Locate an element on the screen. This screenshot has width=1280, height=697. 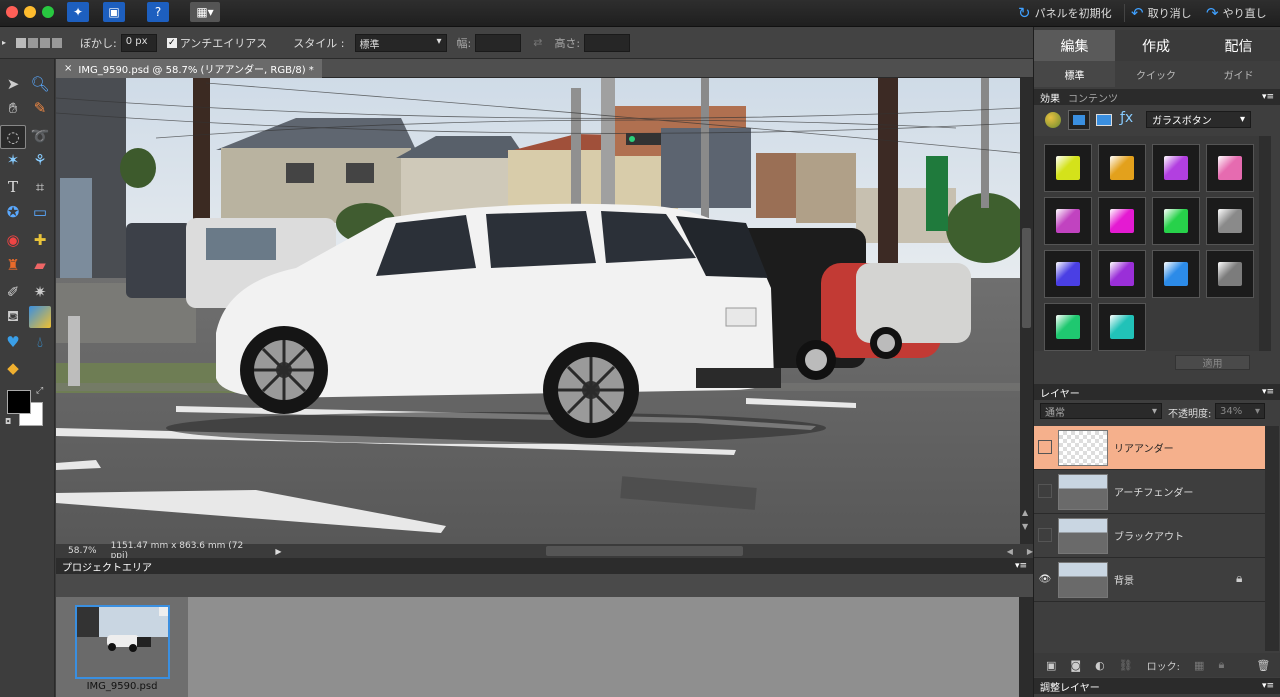
lock-transparency-icon: ▦ is located at coordinates (1199, 665).